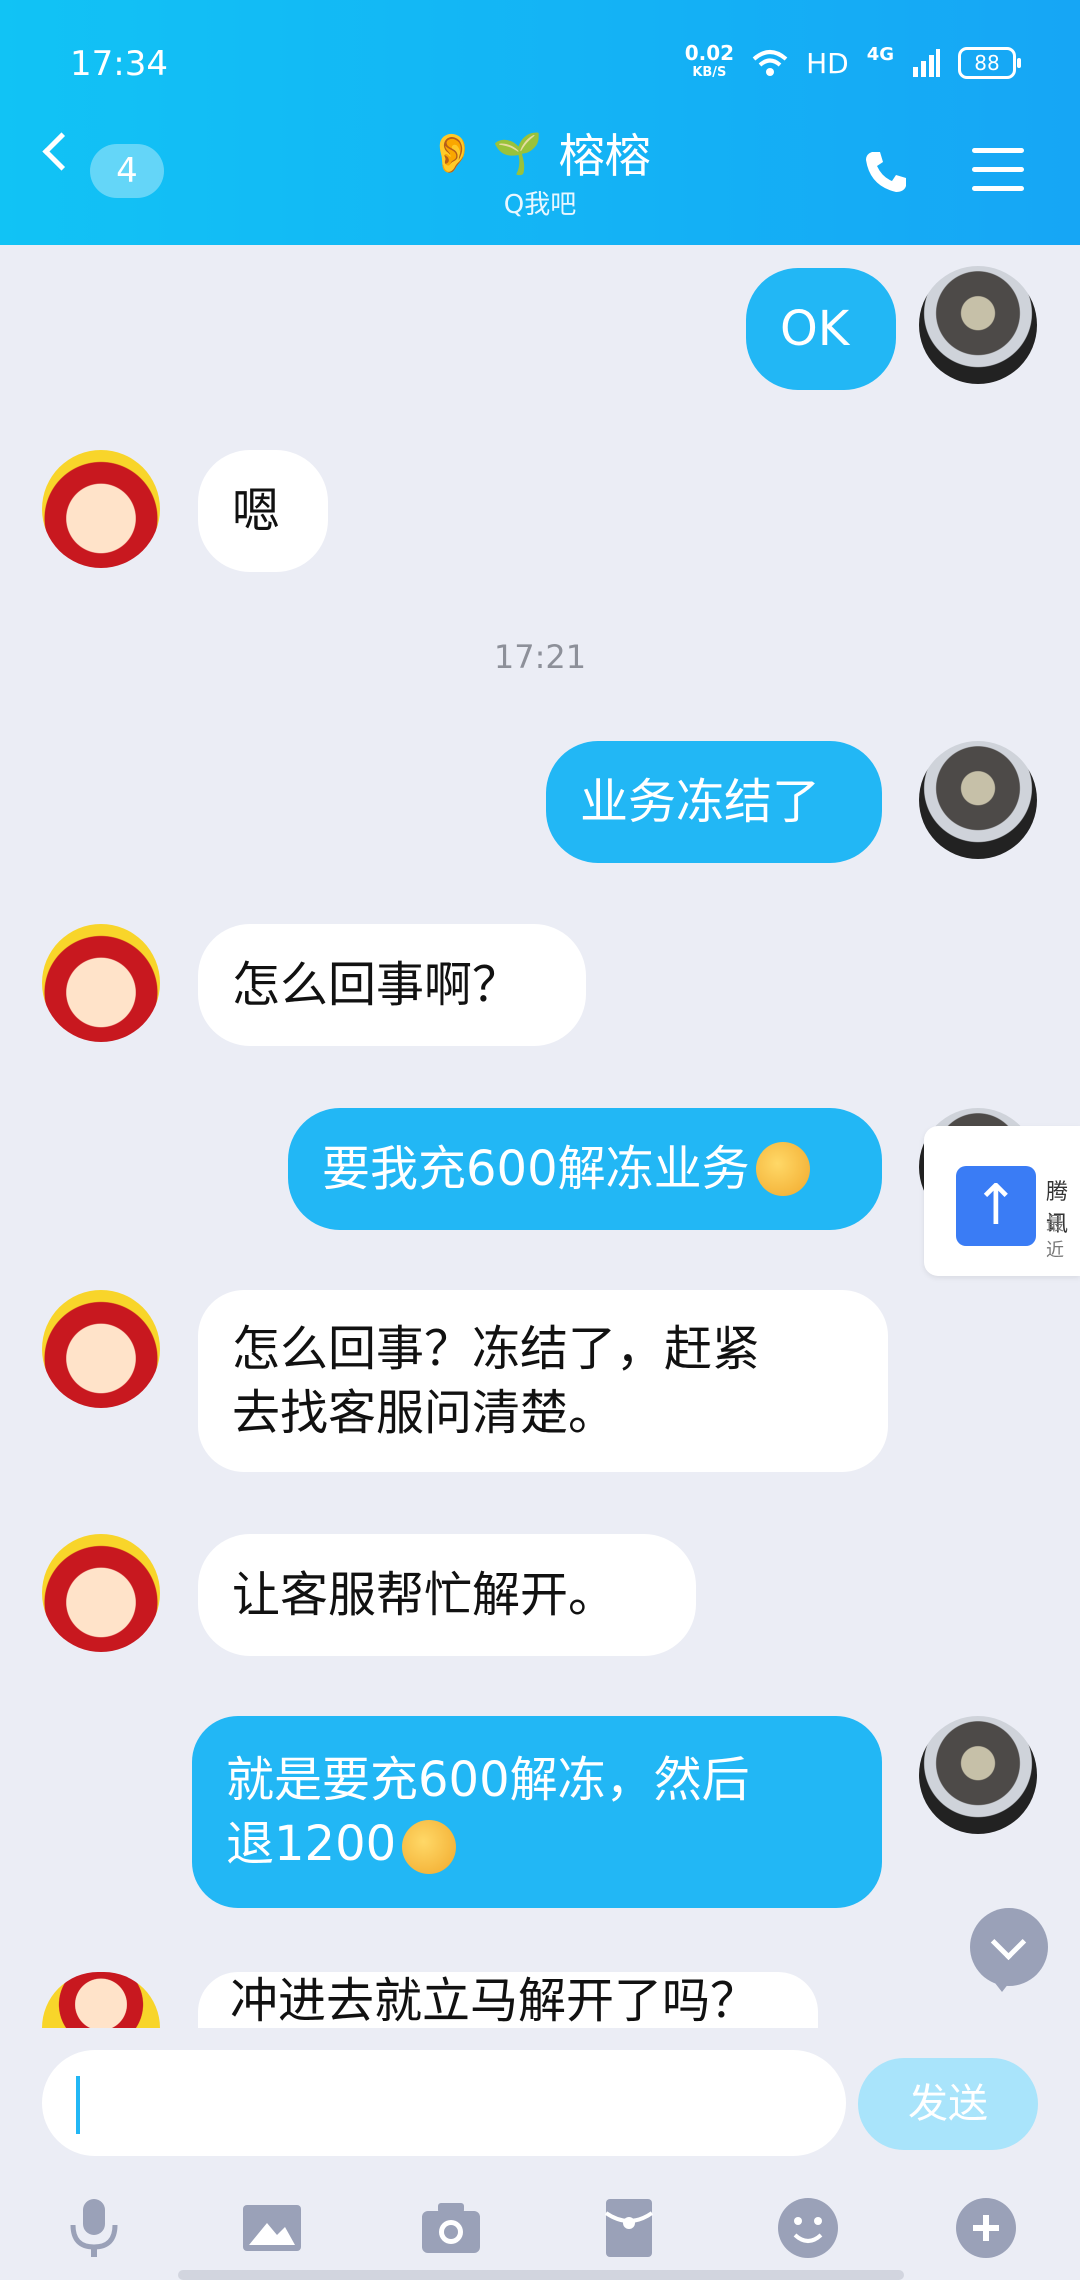 This screenshot has height=2280, width=1080. I want to click on message-bubble-sent: 就是要充600解冻，然后 退1200, so click(537, 1812).